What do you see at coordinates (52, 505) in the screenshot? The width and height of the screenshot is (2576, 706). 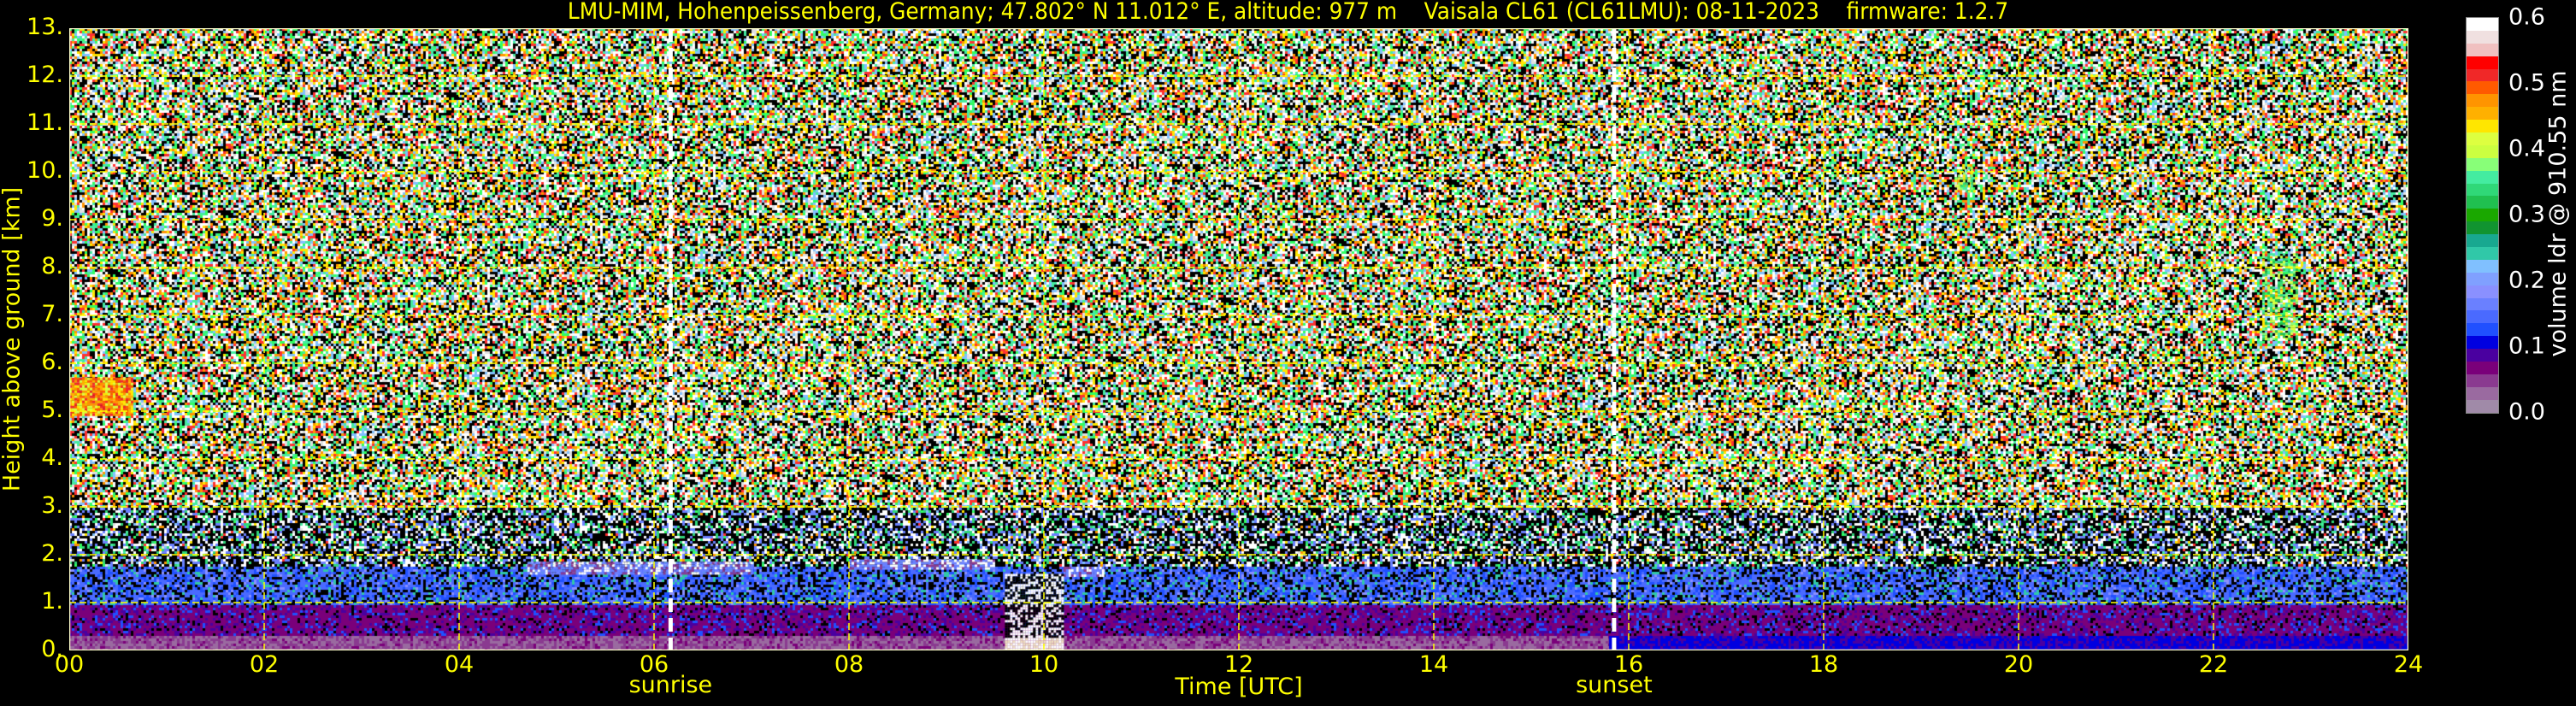 I see `y-tick-label: 3.` at bounding box center [52, 505].